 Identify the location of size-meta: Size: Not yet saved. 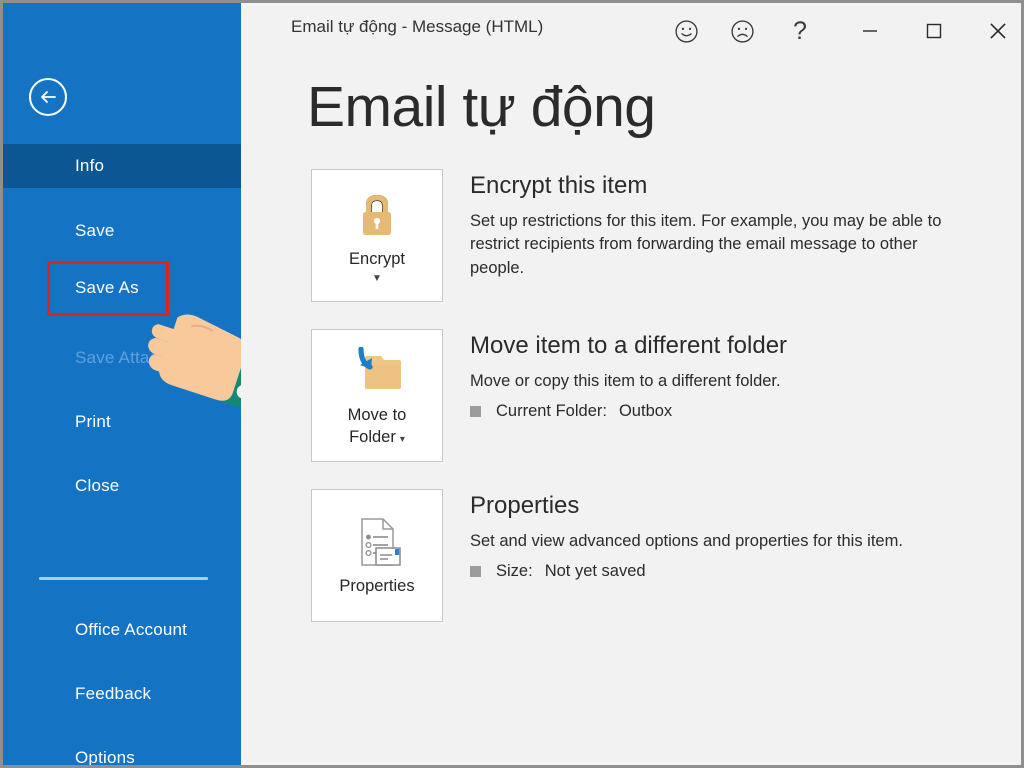
(686, 571).